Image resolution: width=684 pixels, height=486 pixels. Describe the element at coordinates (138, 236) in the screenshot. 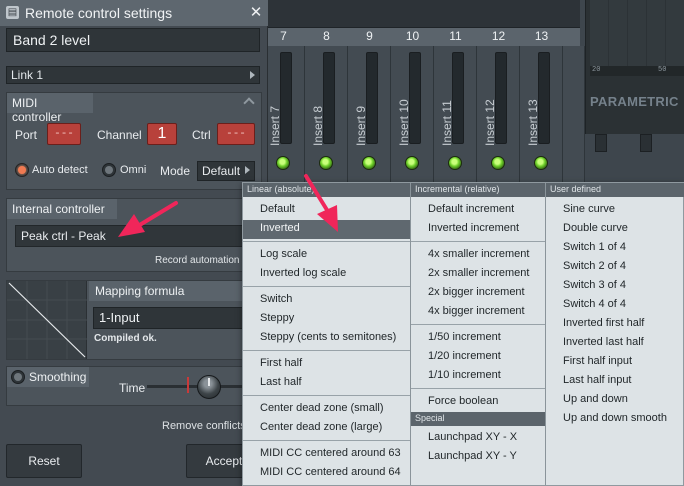

I see `internal-controller-select: Peak ctrl - Peak` at that location.